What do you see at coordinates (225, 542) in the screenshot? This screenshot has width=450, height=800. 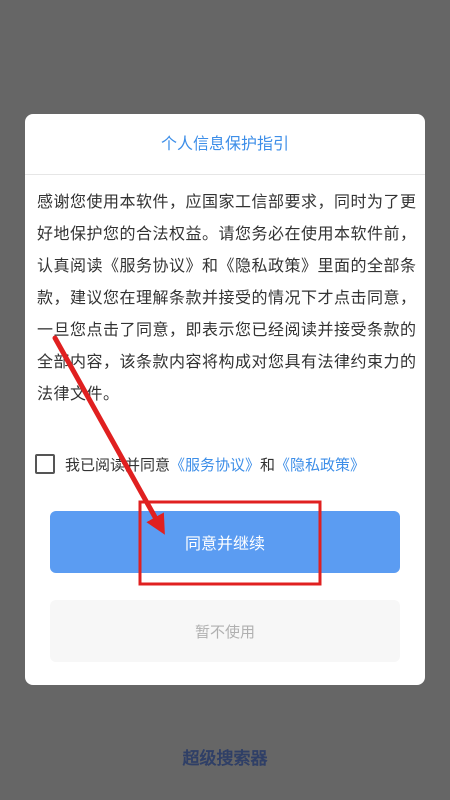 I see `agree-continue-button: 同意并继续` at bounding box center [225, 542].